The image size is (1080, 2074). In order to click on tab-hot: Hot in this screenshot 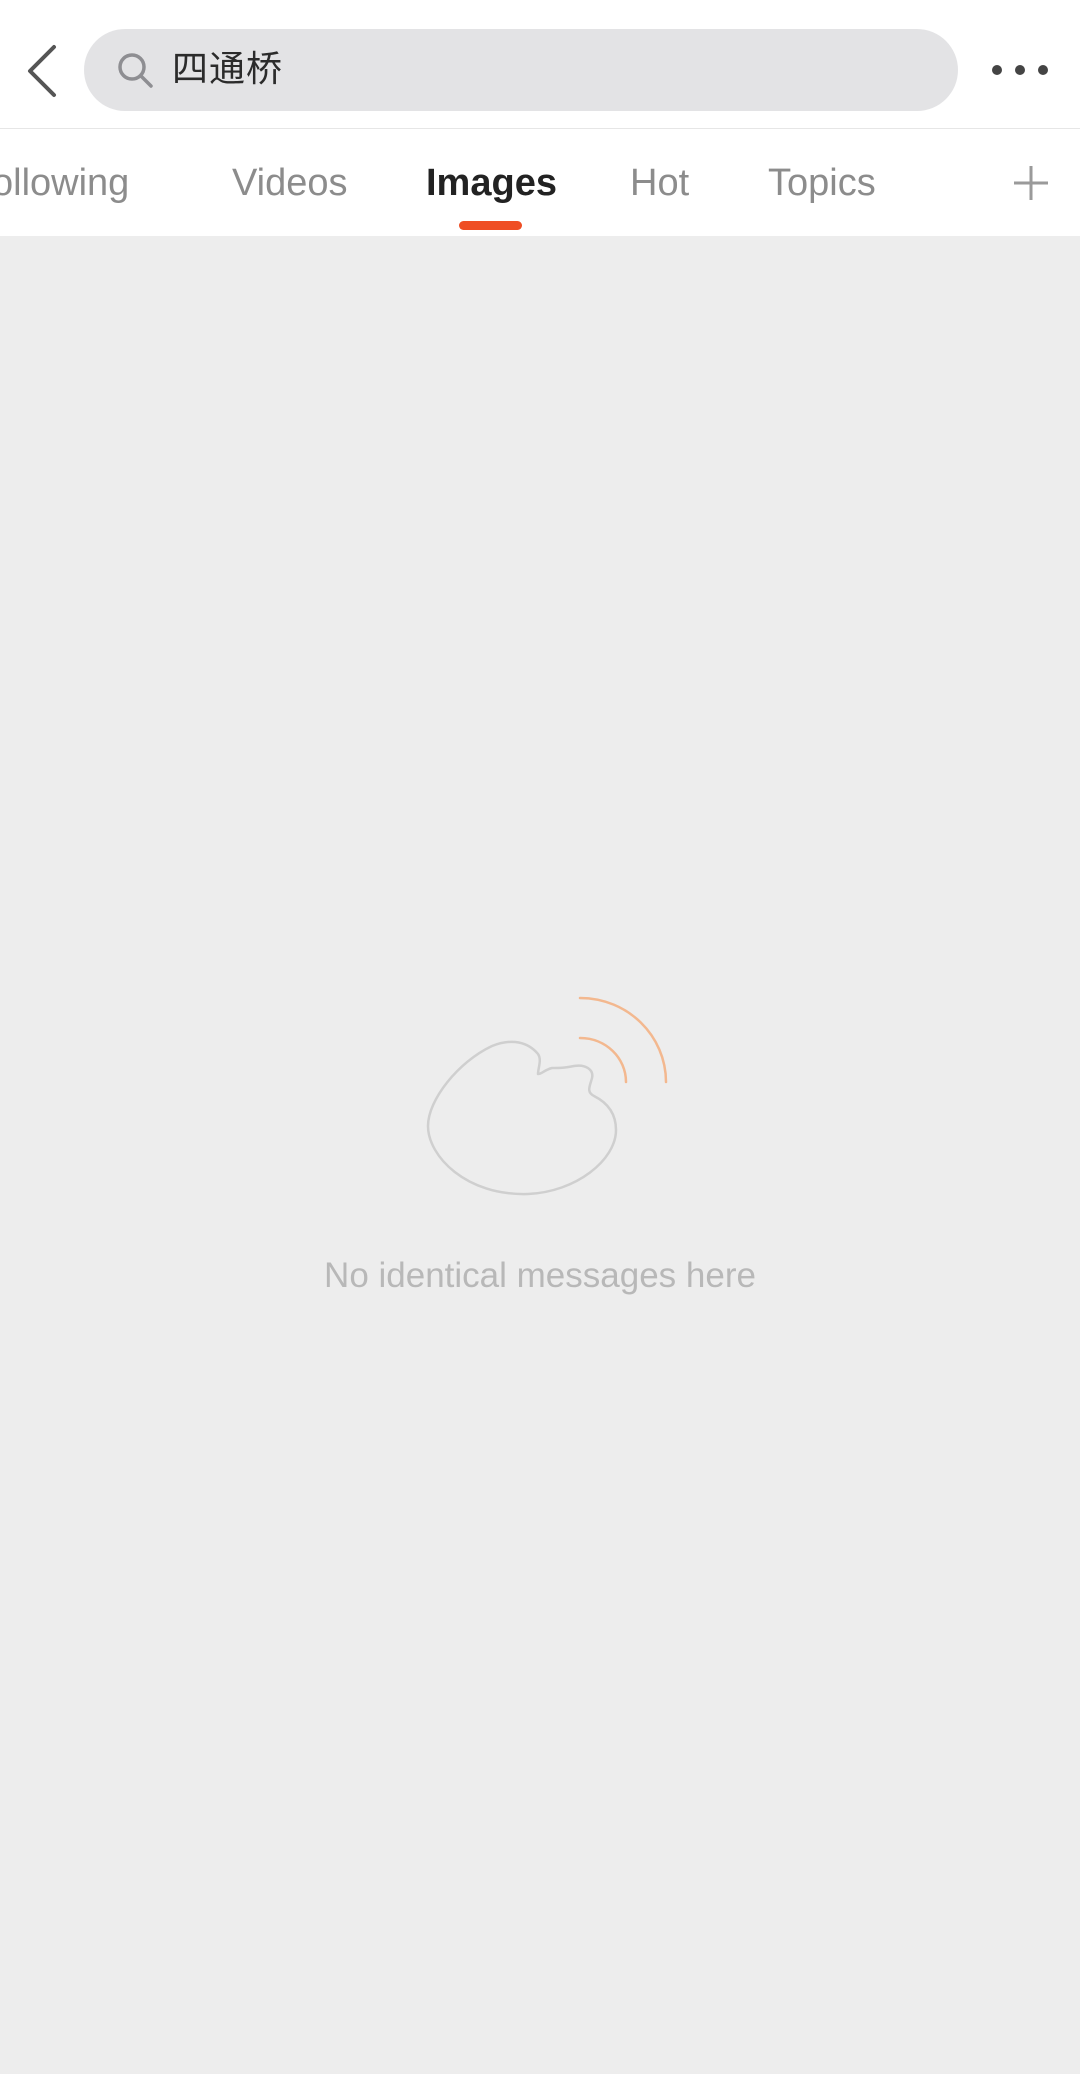, I will do `click(659, 182)`.